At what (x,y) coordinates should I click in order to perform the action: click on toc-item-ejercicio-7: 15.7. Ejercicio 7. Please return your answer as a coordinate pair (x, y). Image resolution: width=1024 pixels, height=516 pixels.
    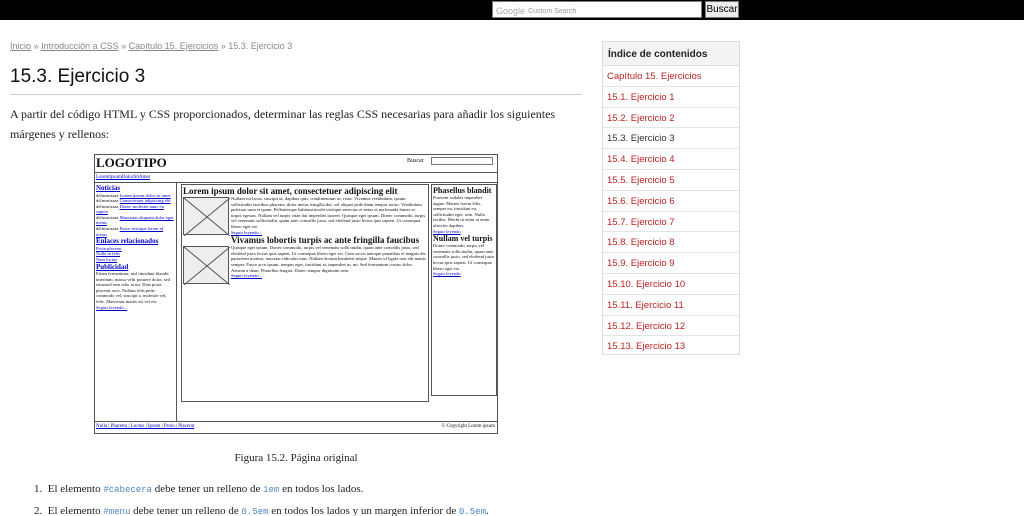
    Looking at the image, I should click on (671, 222).